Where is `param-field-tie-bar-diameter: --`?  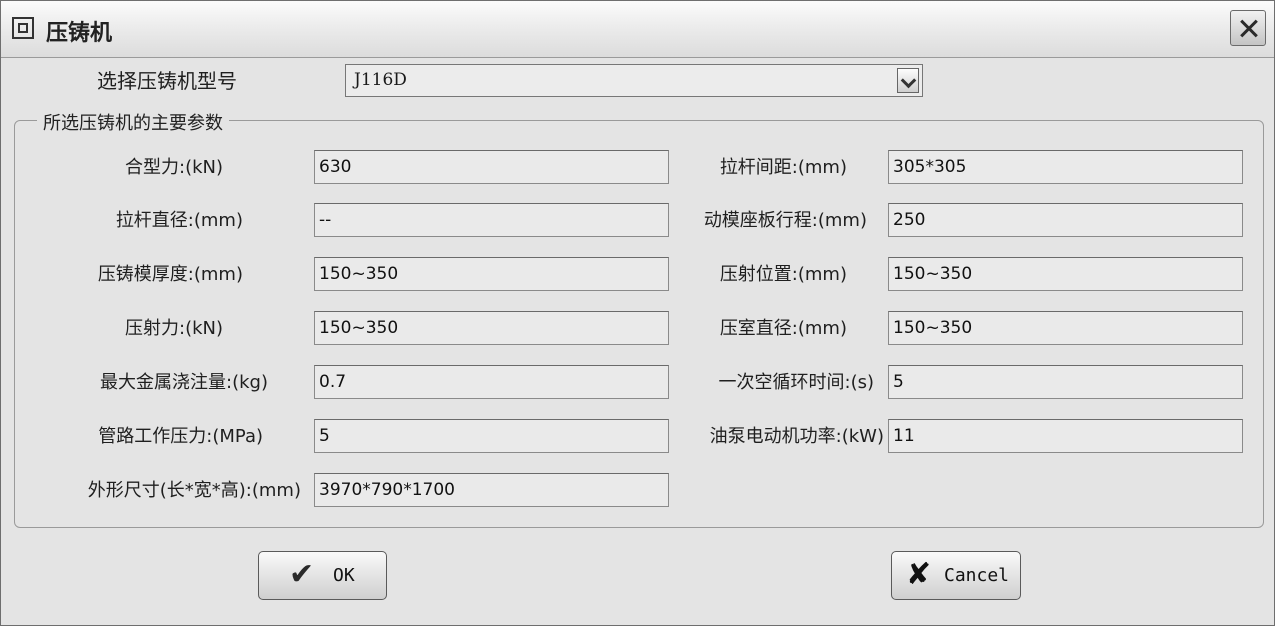
param-field-tie-bar-diameter: -- is located at coordinates (491, 220).